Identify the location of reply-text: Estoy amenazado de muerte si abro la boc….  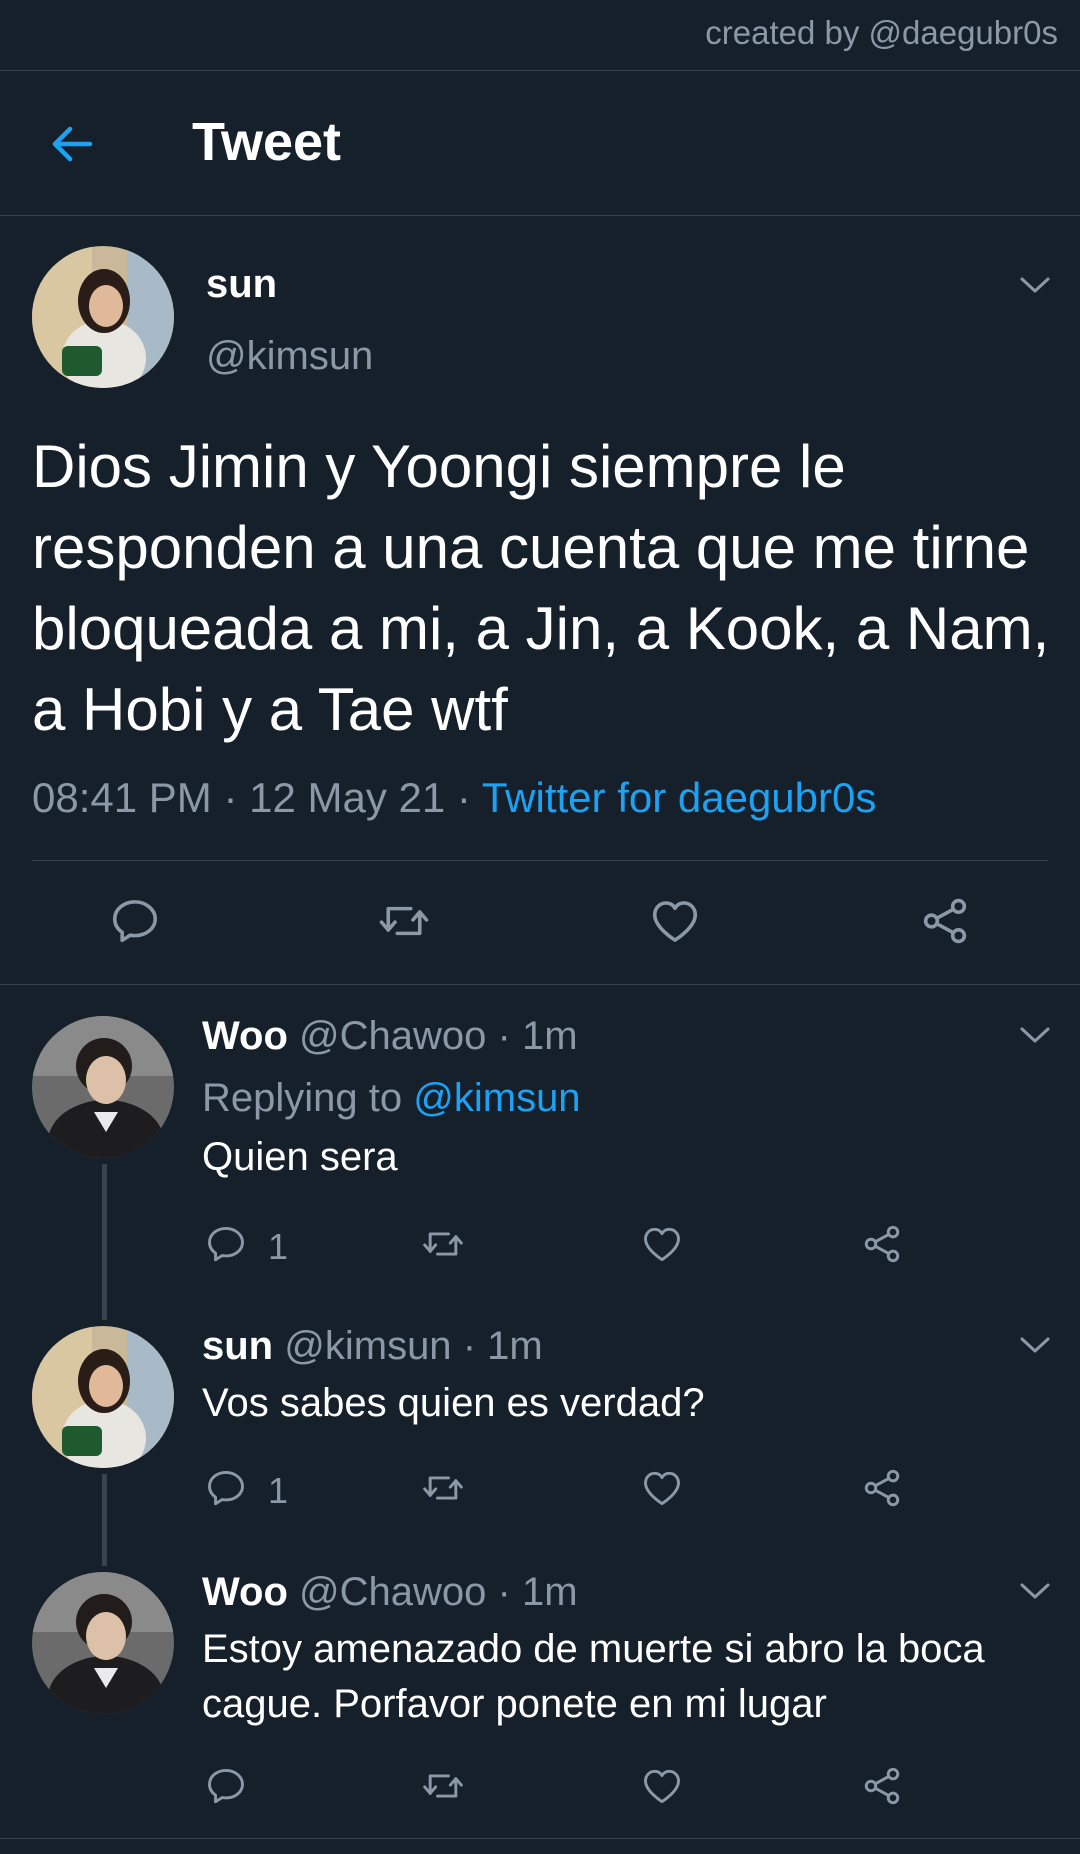
(593, 1676).